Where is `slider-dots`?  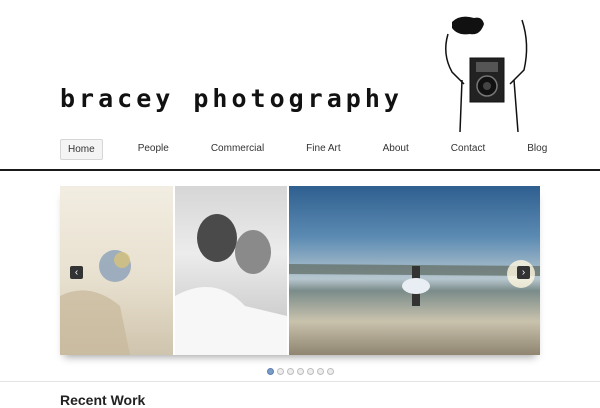 slider-dots is located at coordinates (300, 371).